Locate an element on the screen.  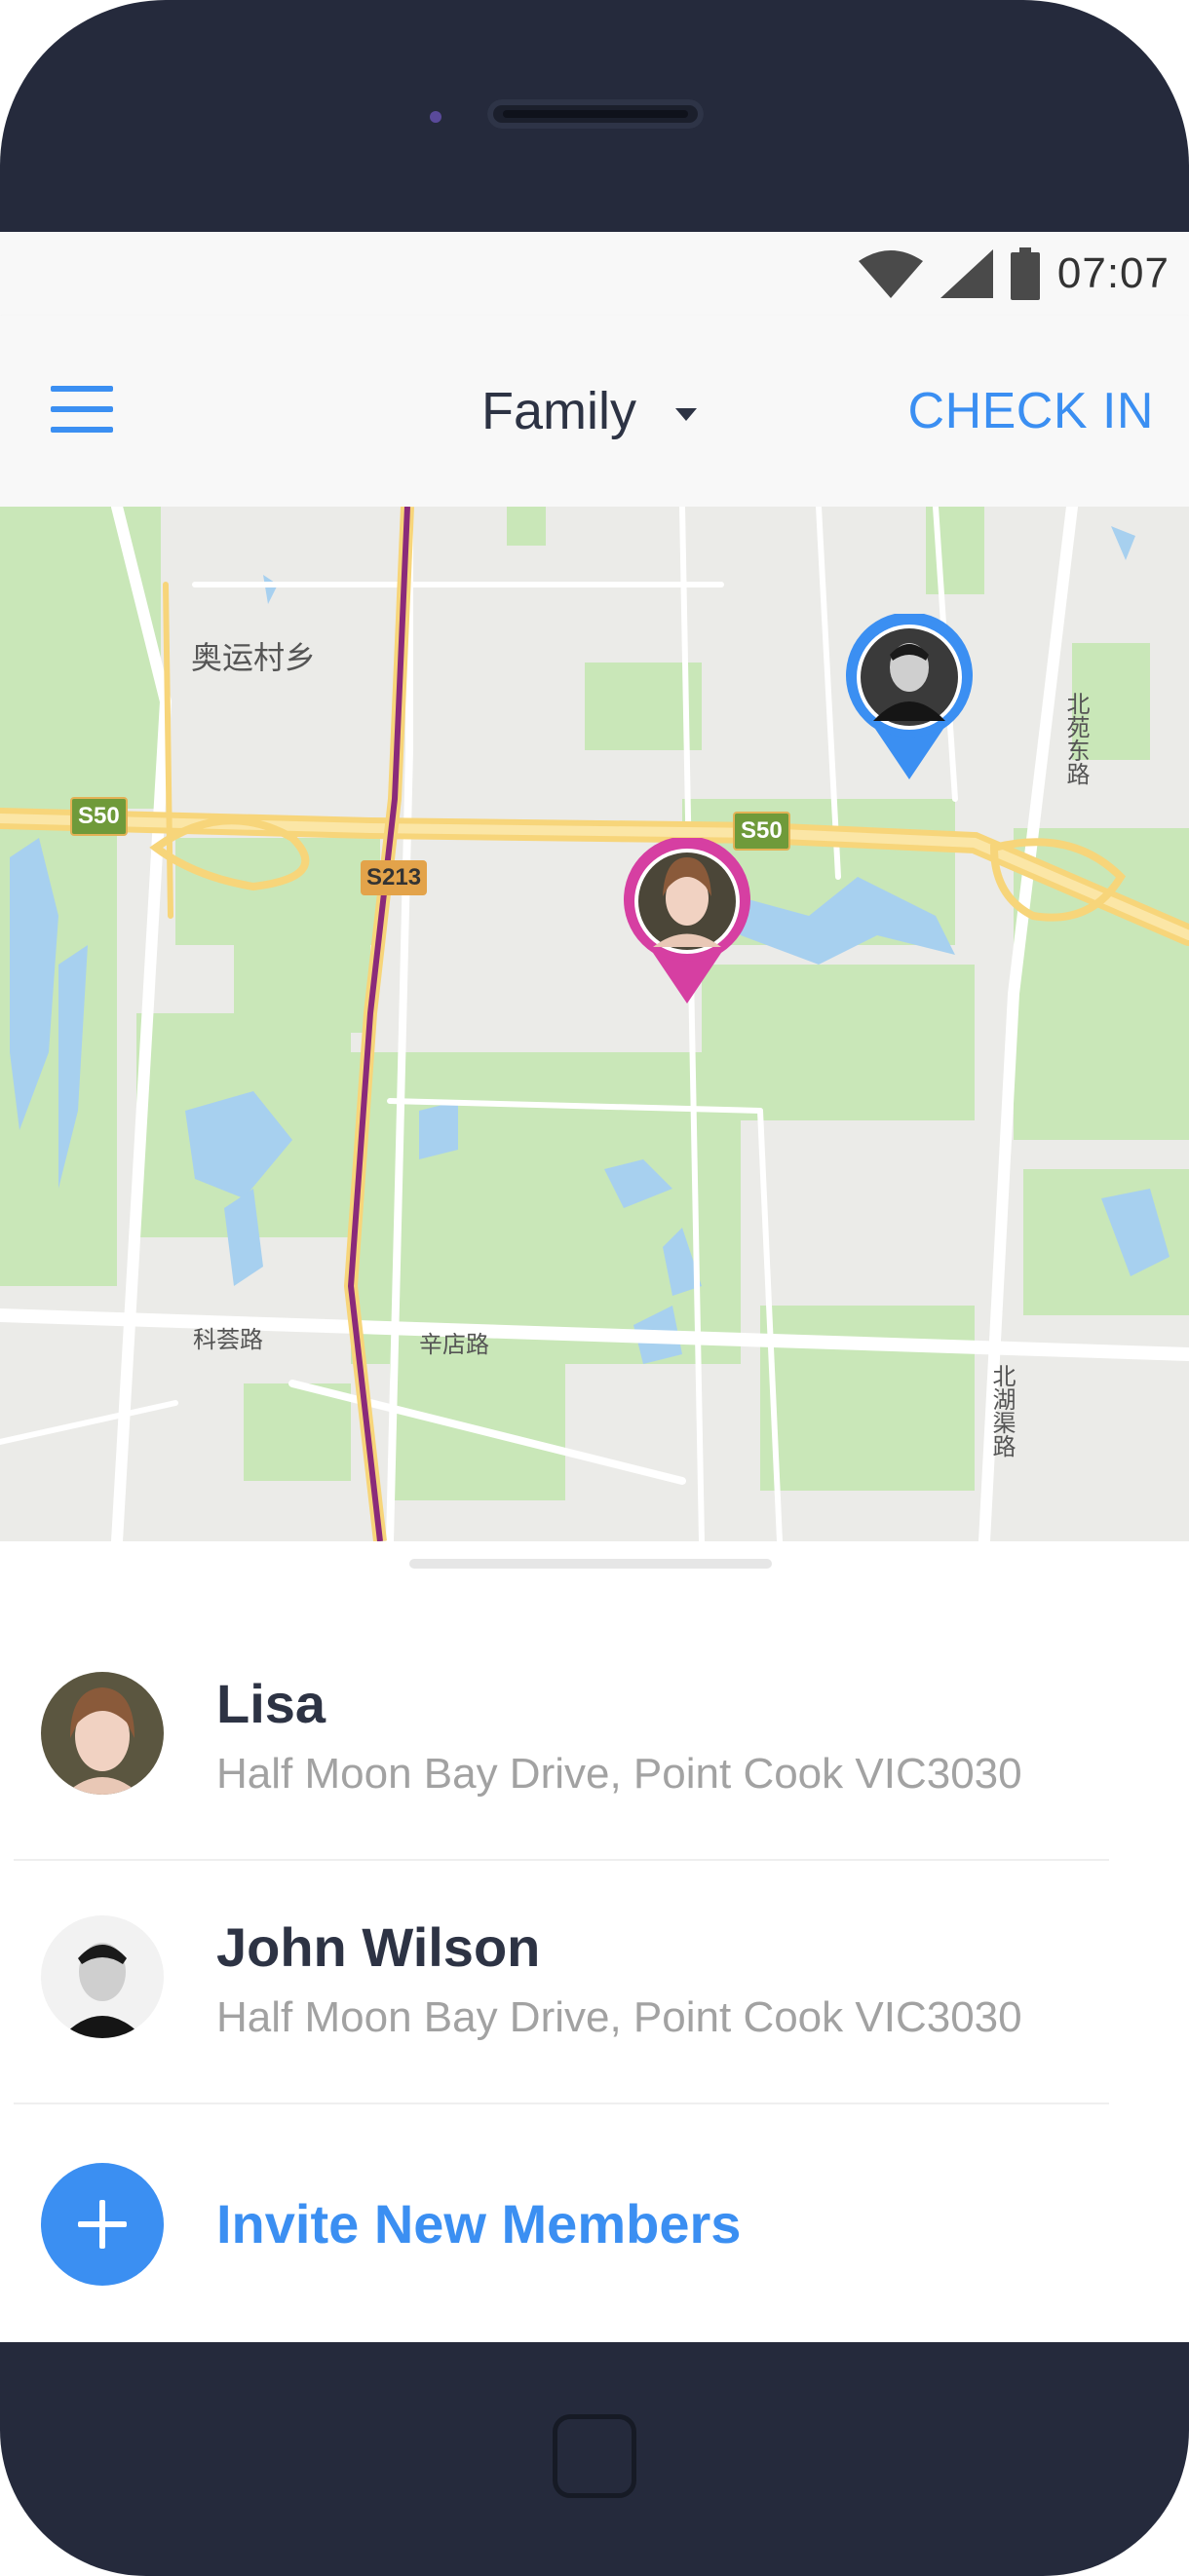
map-label-aoyuncun: 奥运村乡 is located at coordinates (254, 657).